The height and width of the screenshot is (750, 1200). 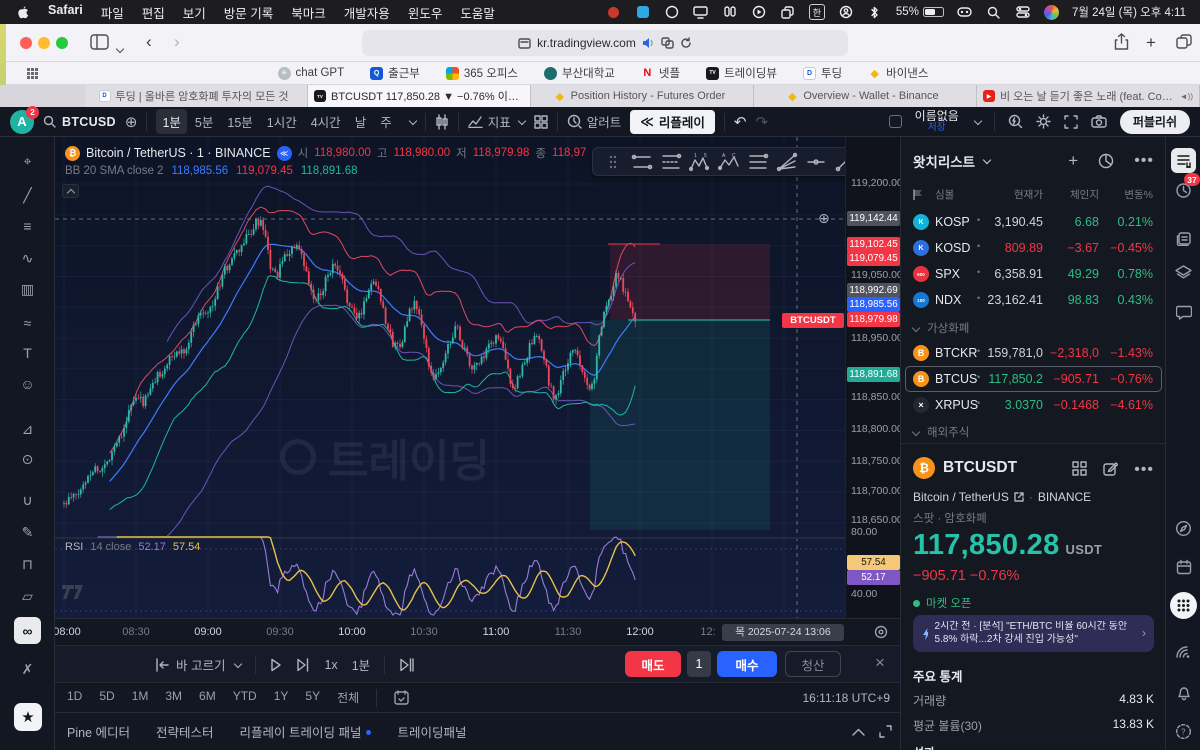 What do you see at coordinates (920, 12) in the screenshot?
I see `battery-indicator: 55%` at bounding box center [920, 12].